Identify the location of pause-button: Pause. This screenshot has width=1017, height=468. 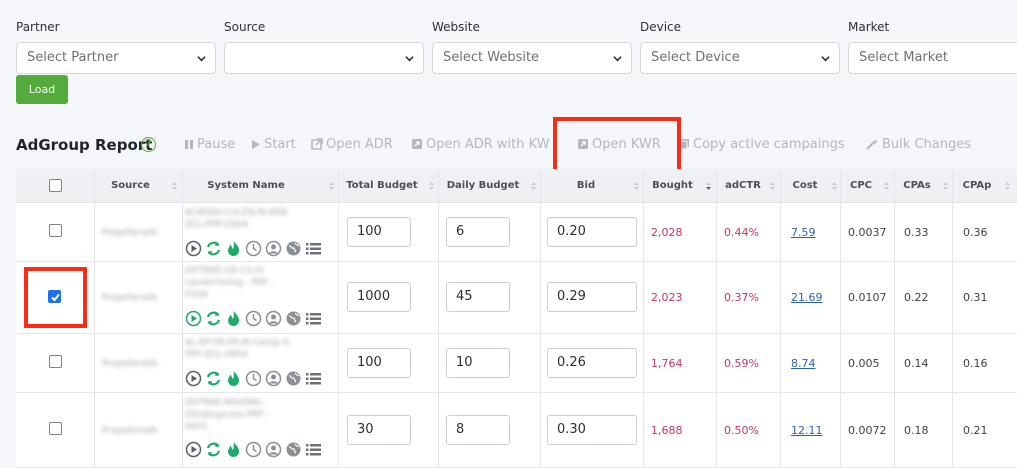
(209, 145).